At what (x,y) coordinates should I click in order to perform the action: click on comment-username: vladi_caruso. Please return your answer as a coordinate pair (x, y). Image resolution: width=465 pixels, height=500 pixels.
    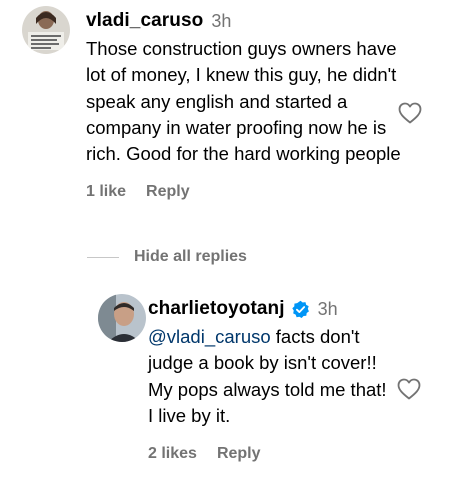
    Looking at the image, I should click on (144, 21).